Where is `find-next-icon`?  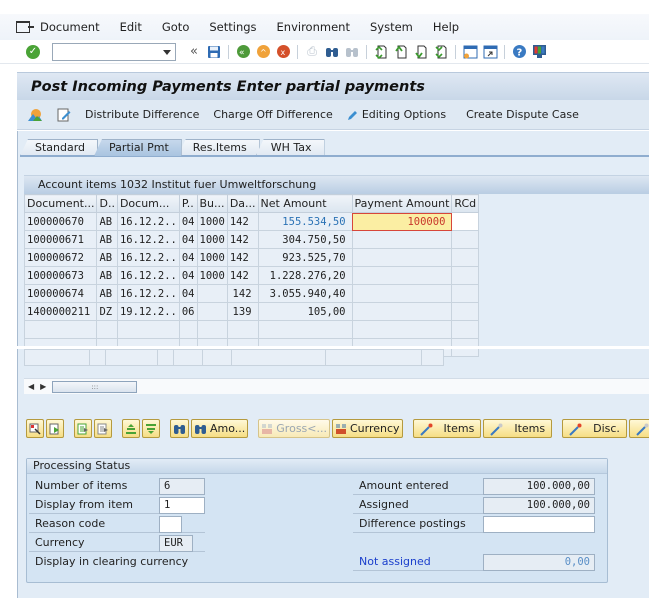
find-next-icon is located at coordinates (352, 52).